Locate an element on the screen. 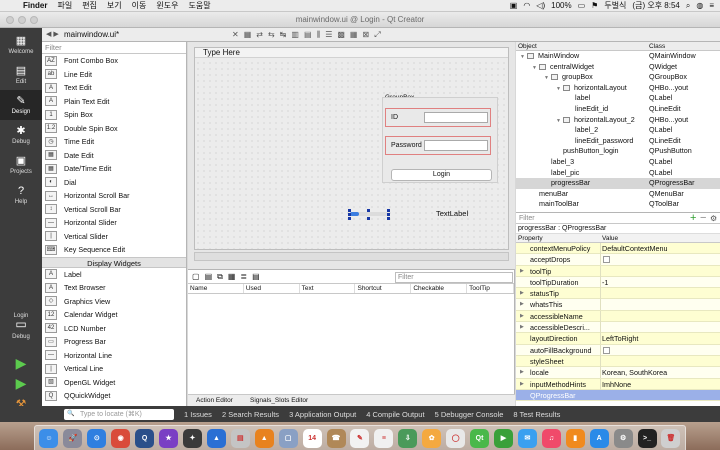  widget-item: AZ Font Combo Box is located at coordinates (114, 61).